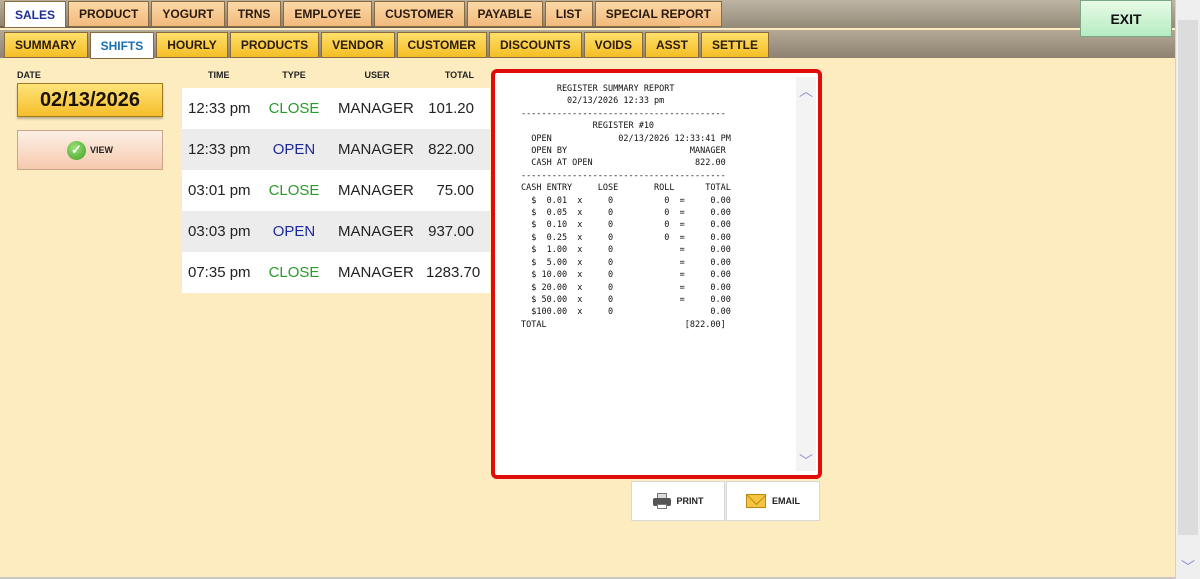  I want to click on shift-time: 03:01 pm, so click(219, 190).